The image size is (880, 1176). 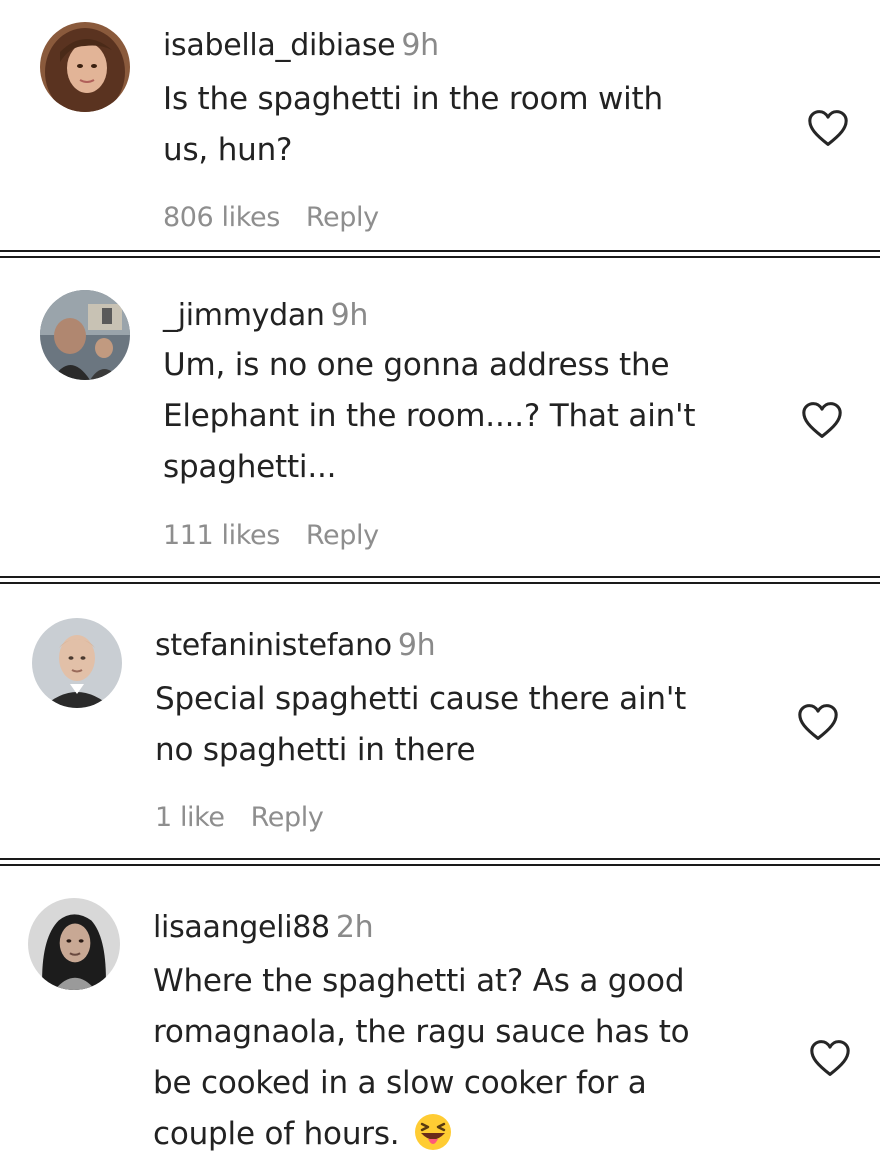 I want to click on comment-line: couple of hours., so click(x=276, y=1134).